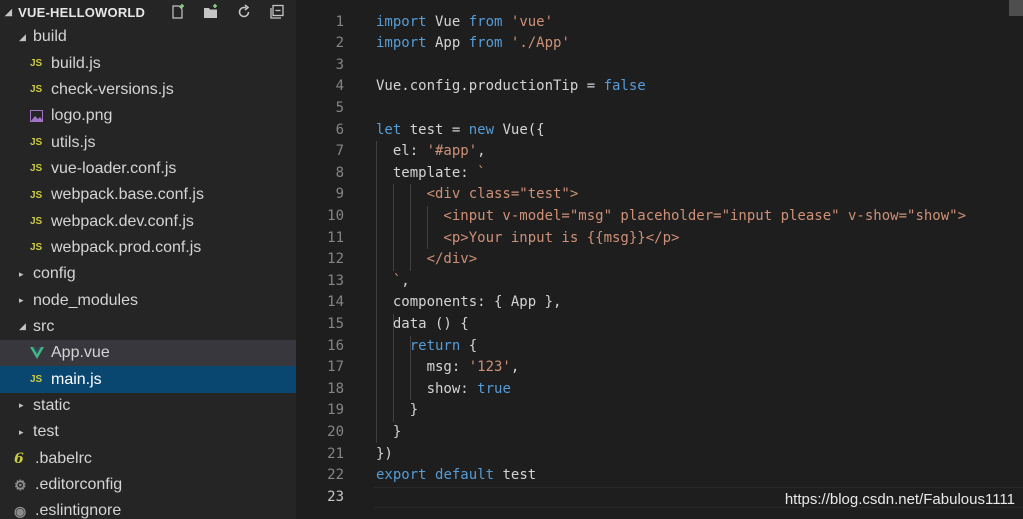  Describe the element at coordinates (335, 388) in the screenshot. I see `line-number: 18` at that location.